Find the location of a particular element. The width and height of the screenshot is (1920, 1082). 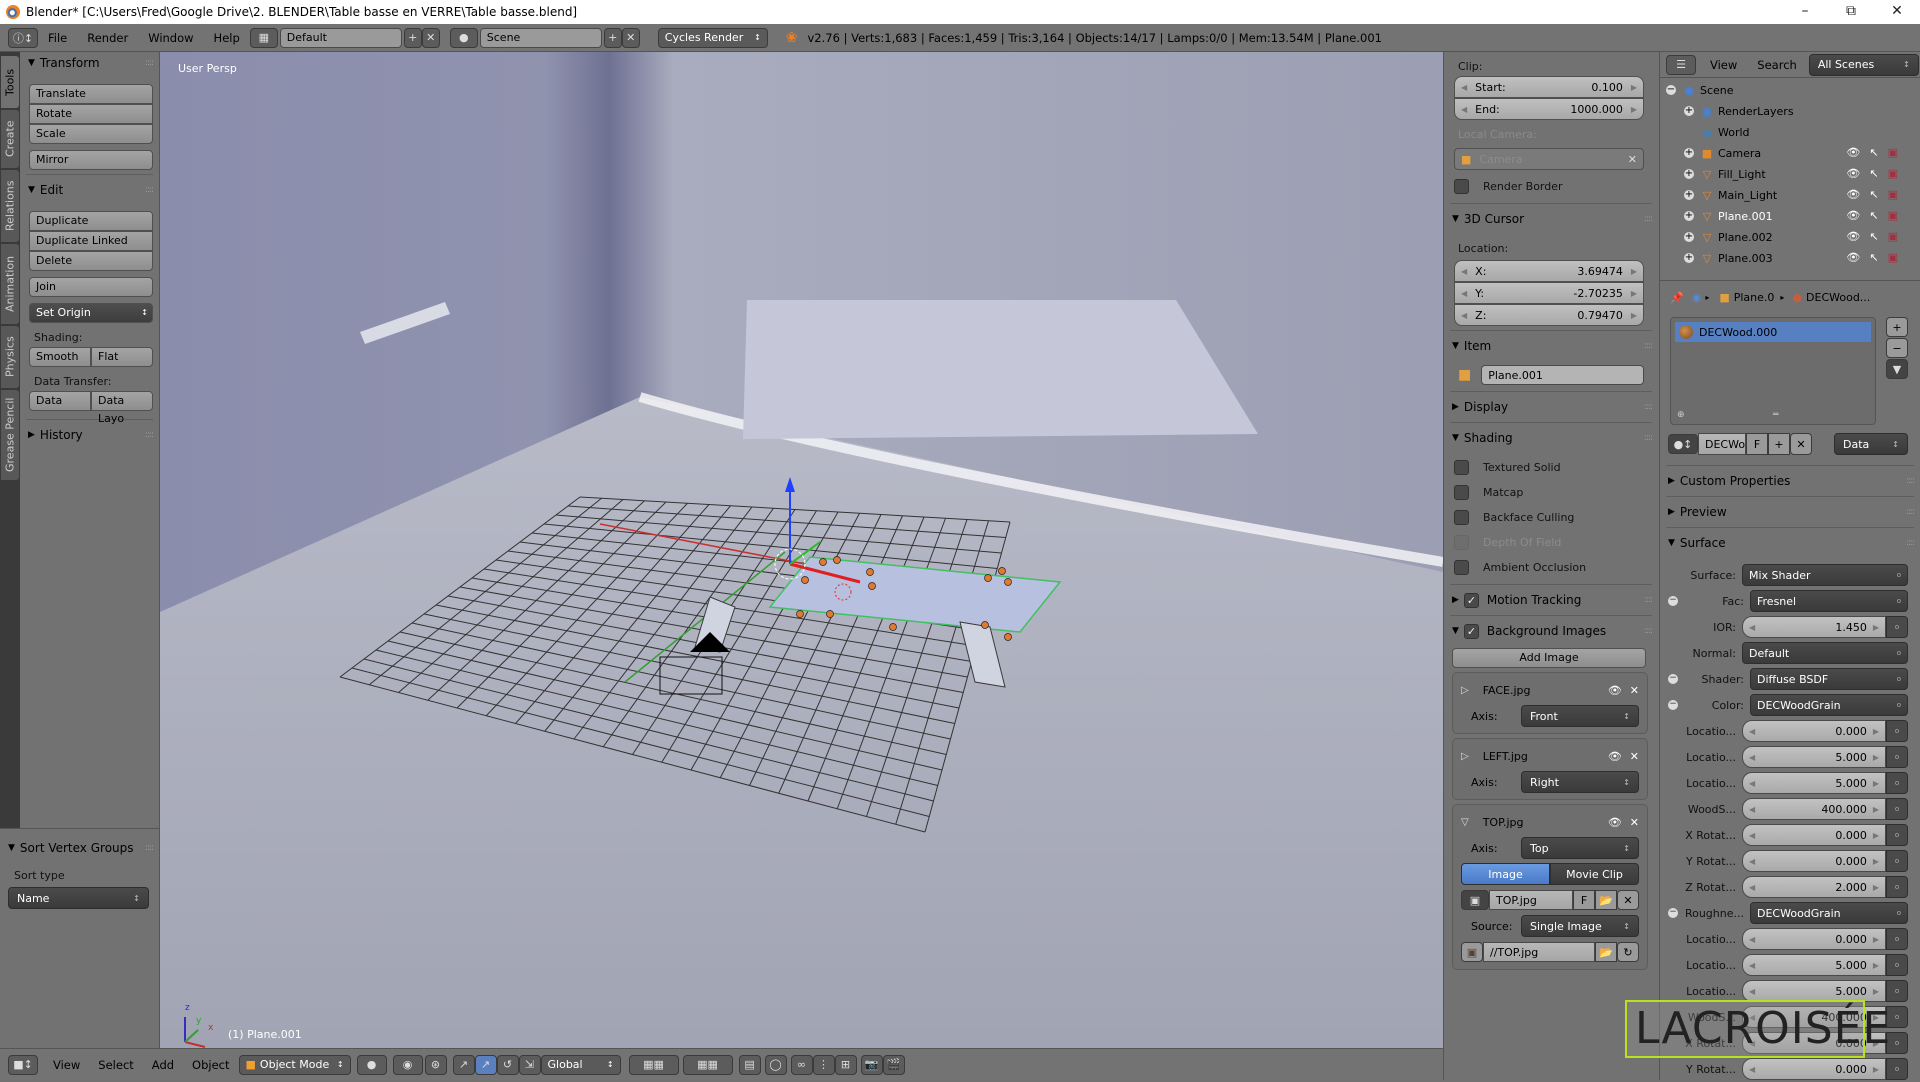

node-link-dropdown: Diffuse BSDF o is located at coordinates (1829, 679).